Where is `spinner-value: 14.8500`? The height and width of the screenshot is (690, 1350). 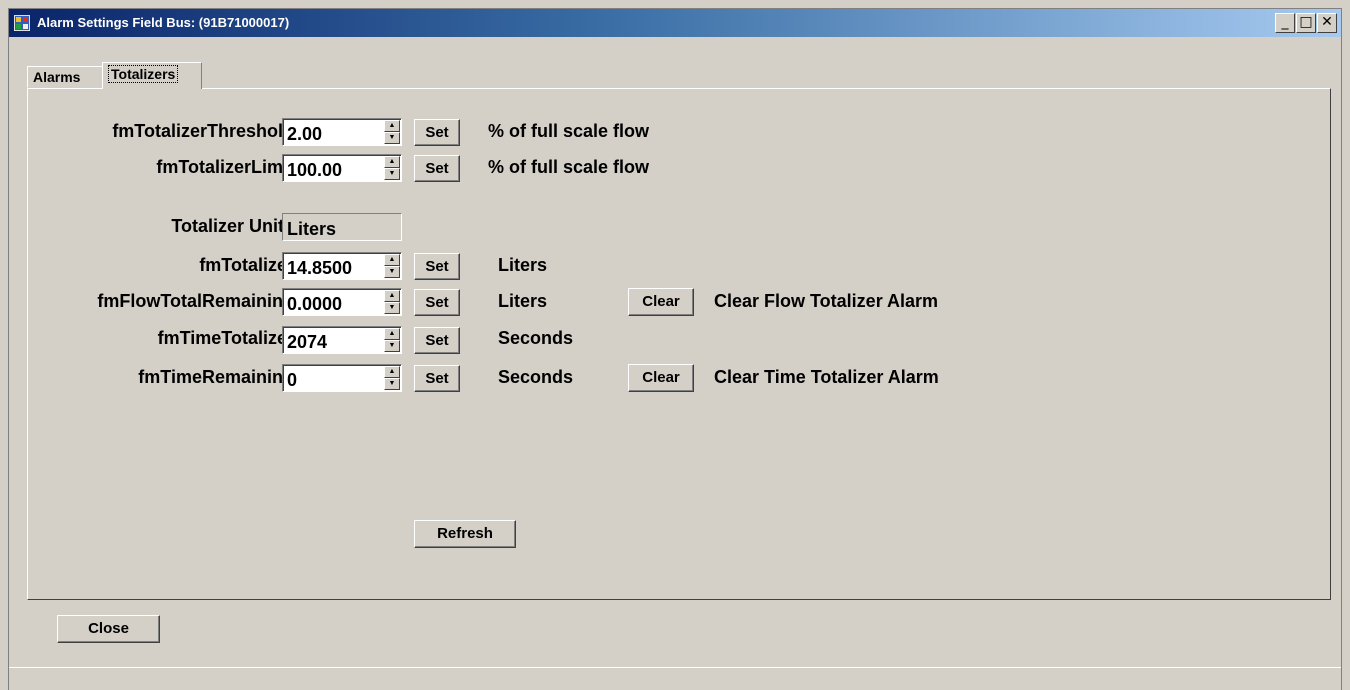 spinner-value: 14.8500 is located at coordinates (319, 268).